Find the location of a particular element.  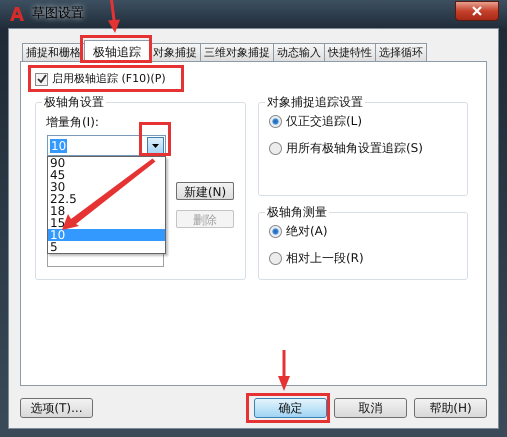

increment-label: 增量角(I): is located at coordinates (72, 122).